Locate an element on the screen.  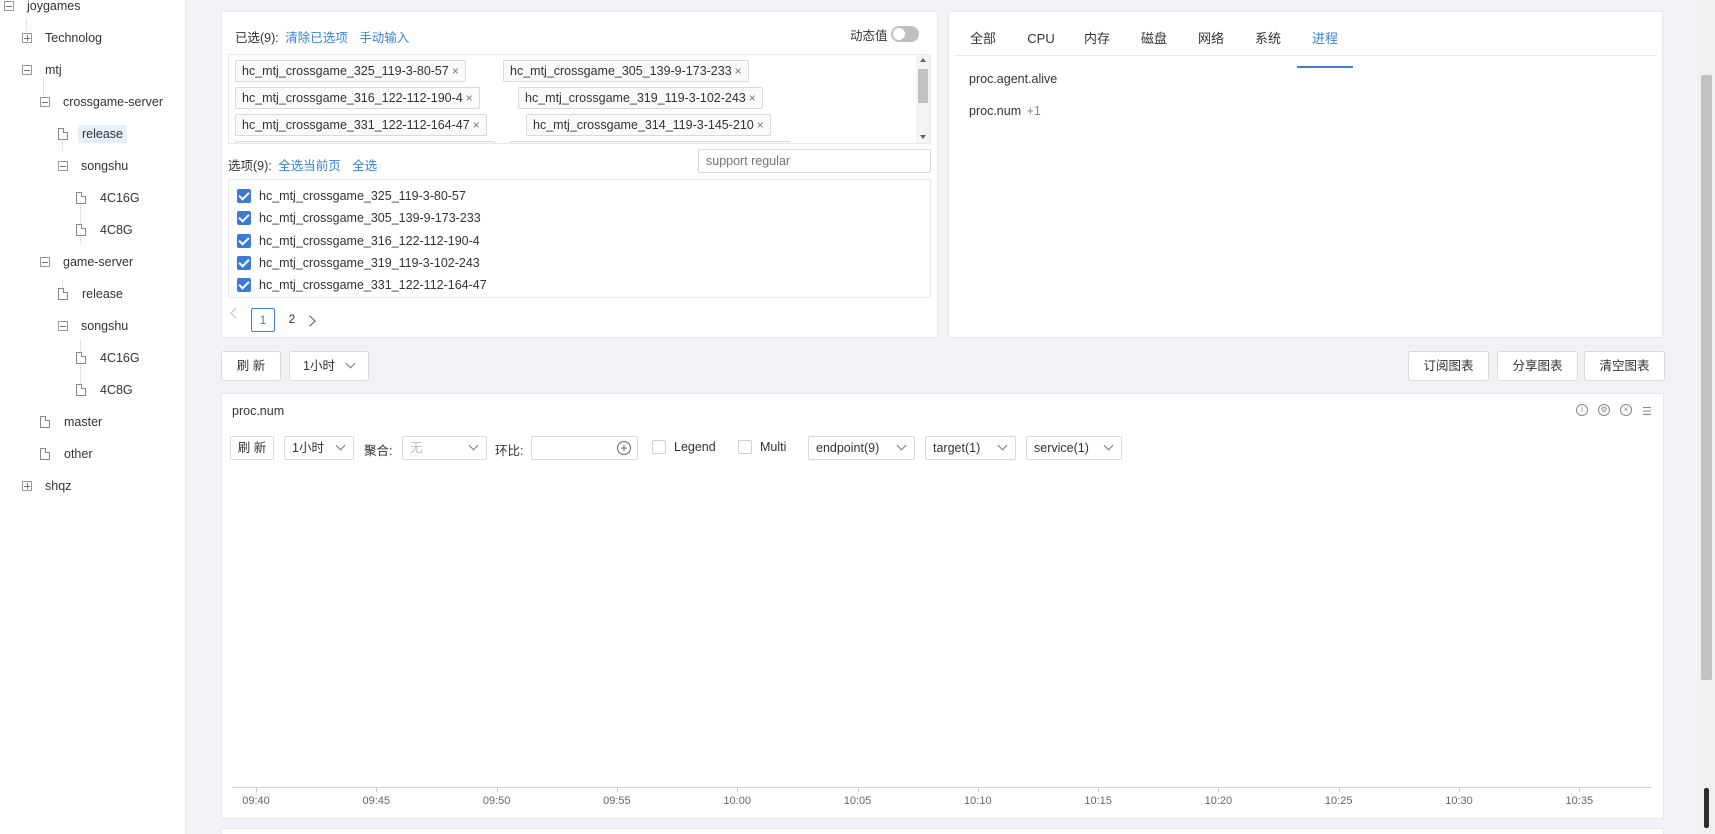
info-icon: i is located at coordinates (1582, 410).